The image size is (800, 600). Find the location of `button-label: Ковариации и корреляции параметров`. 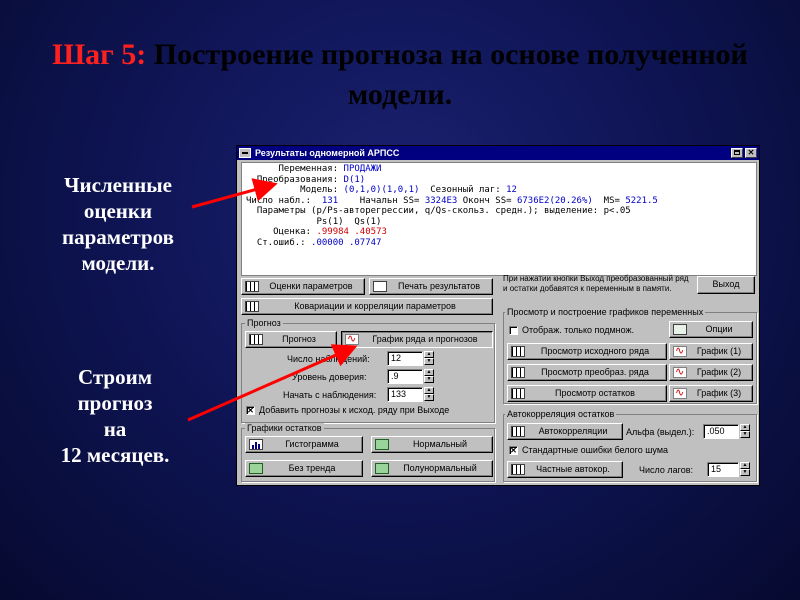

button-label: Ковариации и корреляции параметров is located at coordinates (375, 306).